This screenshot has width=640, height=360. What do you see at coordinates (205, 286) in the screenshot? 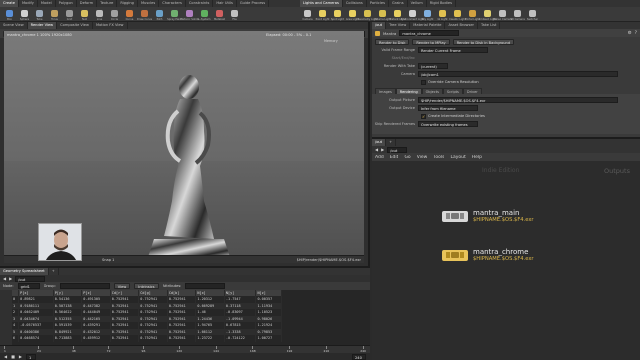
I see `attributes-field` at bounding box center [205, 286].